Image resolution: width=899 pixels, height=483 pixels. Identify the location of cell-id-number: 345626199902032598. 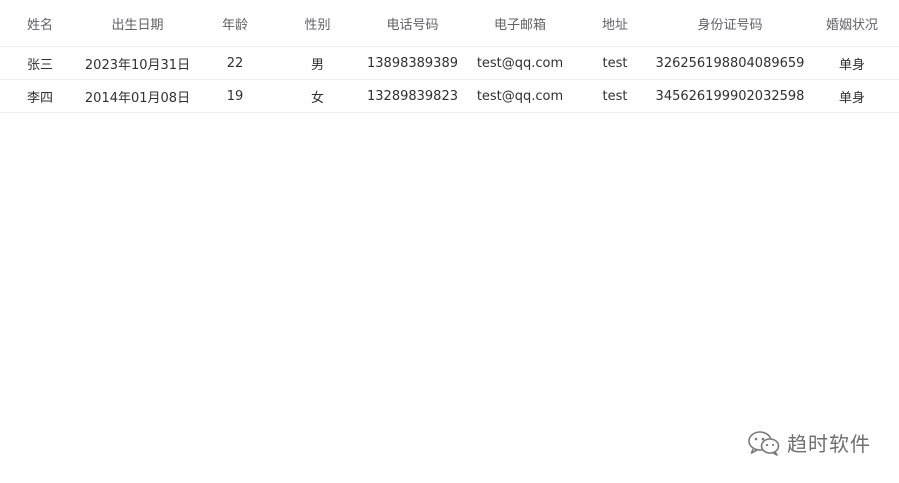
(730, 96).